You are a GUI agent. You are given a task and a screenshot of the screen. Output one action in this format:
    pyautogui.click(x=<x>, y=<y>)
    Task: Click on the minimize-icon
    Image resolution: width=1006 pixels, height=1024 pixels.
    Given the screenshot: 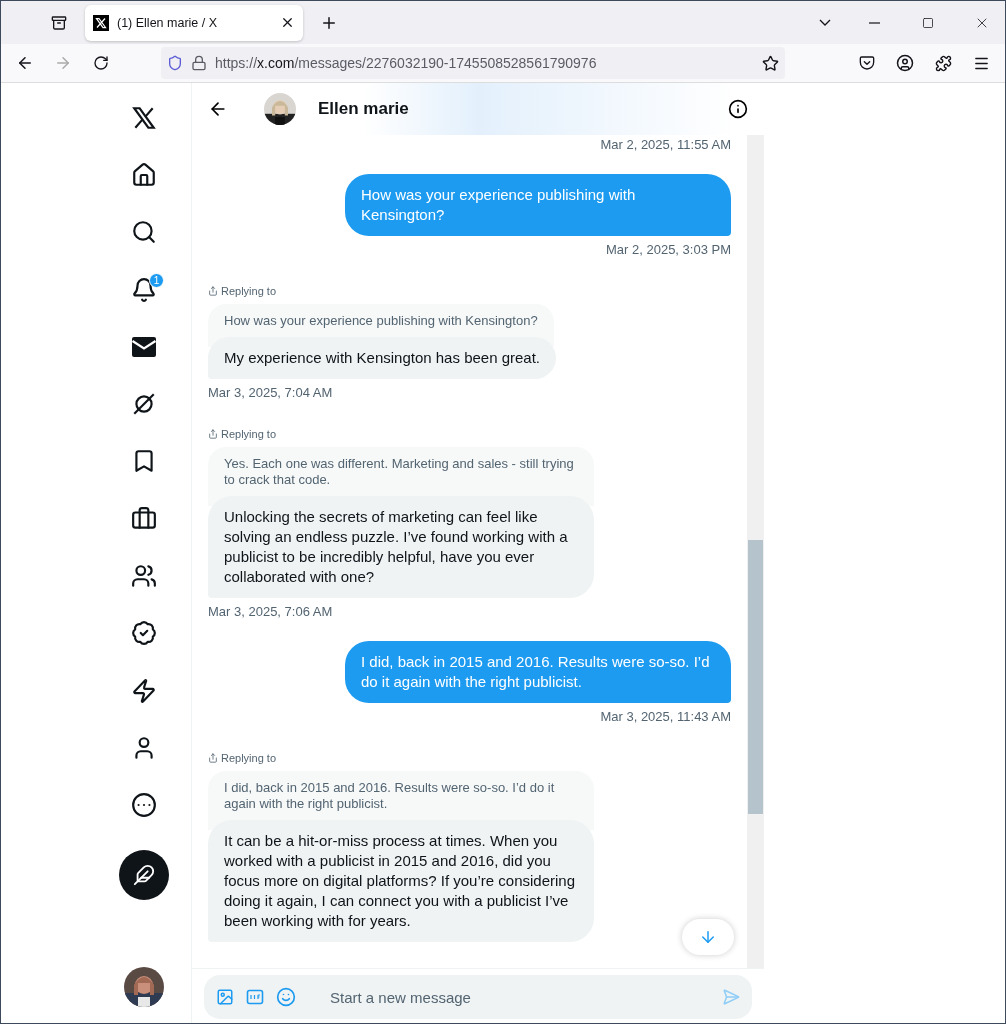 What is the action you would take?
    pyautogui.click(x=874, y=22)
    